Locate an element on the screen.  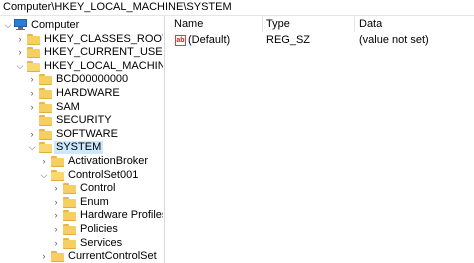
tree-item-label: Policies is located at coordinates (99, 229).